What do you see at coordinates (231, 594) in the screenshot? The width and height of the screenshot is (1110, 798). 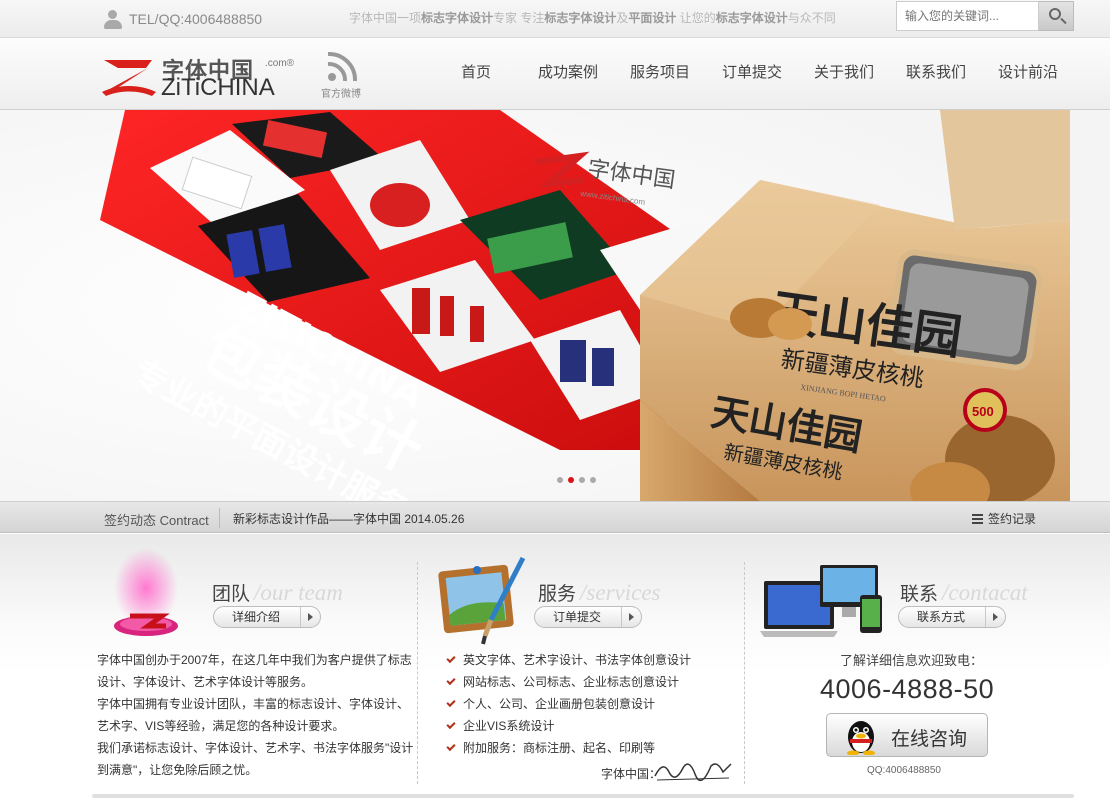 I see `team-title-cn: 团队` at bounding box center [231, 594].